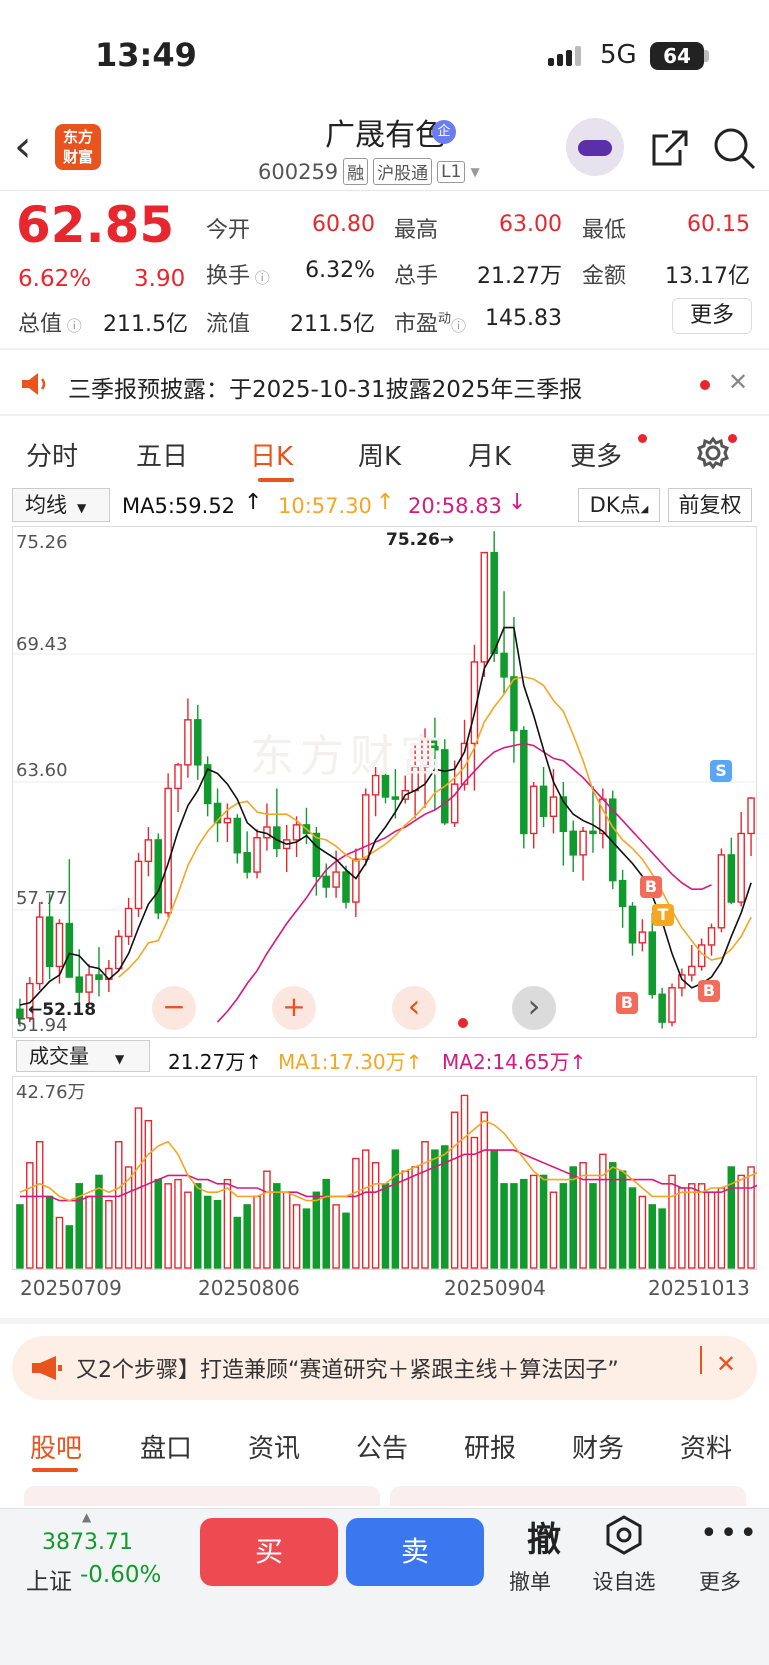  What do you see at coordinates (95, 225) in the screenshot?
I see `current-price: 62.85` at bounding box center [95, 225].